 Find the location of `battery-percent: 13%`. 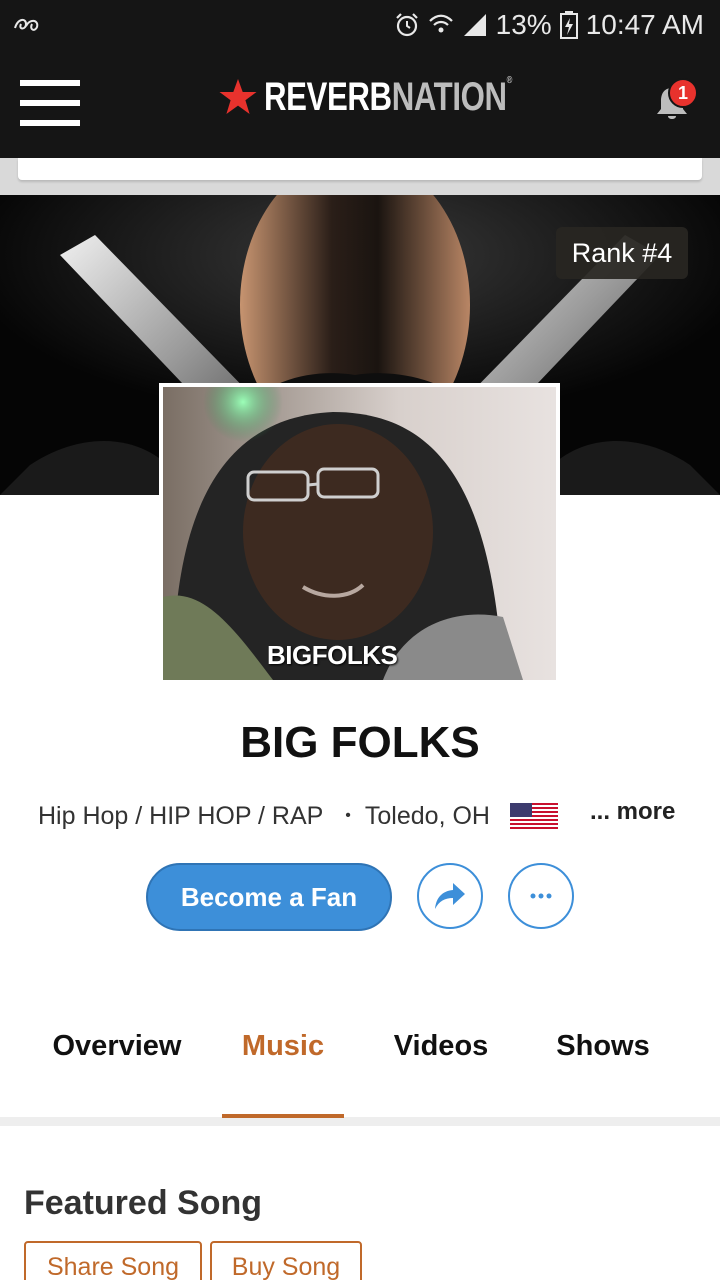

battery-percent: 13% is located at coordinates (523, 24).